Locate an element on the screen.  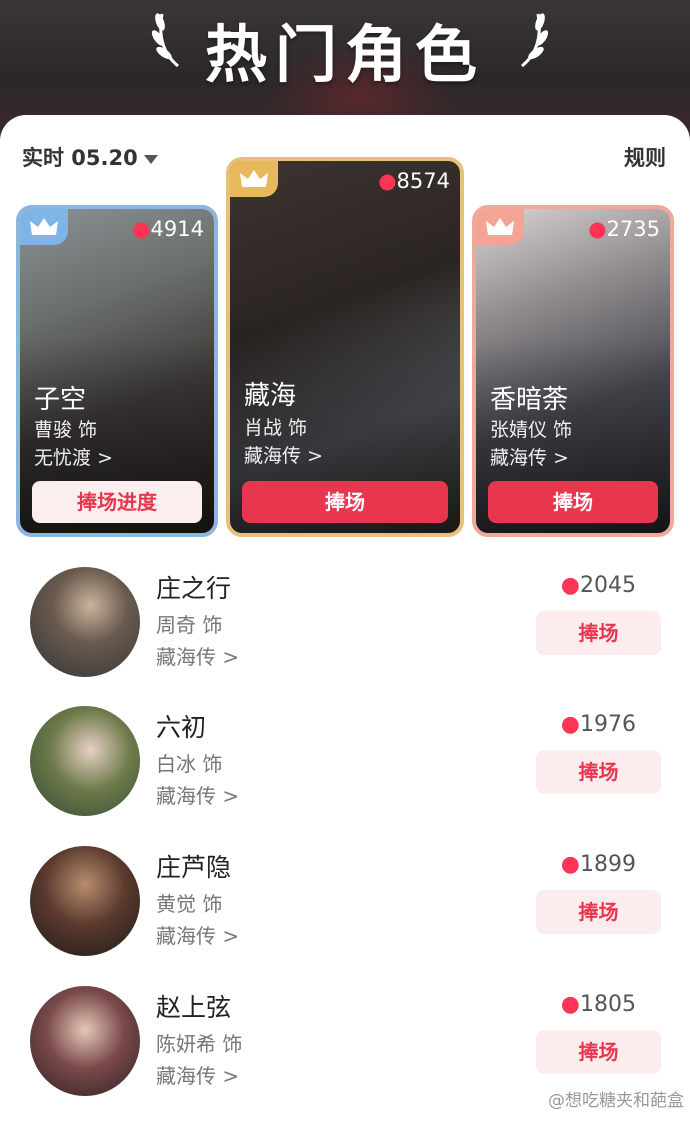
list-item: 六初 白冰 饰 藏海传 > ●1976 捧场 is located at coordinates (345, 776).